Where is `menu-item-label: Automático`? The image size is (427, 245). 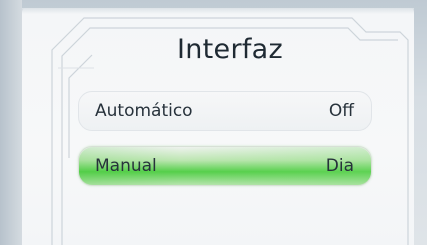
menu-item-label: Automático is located at coordinates (144, 111).